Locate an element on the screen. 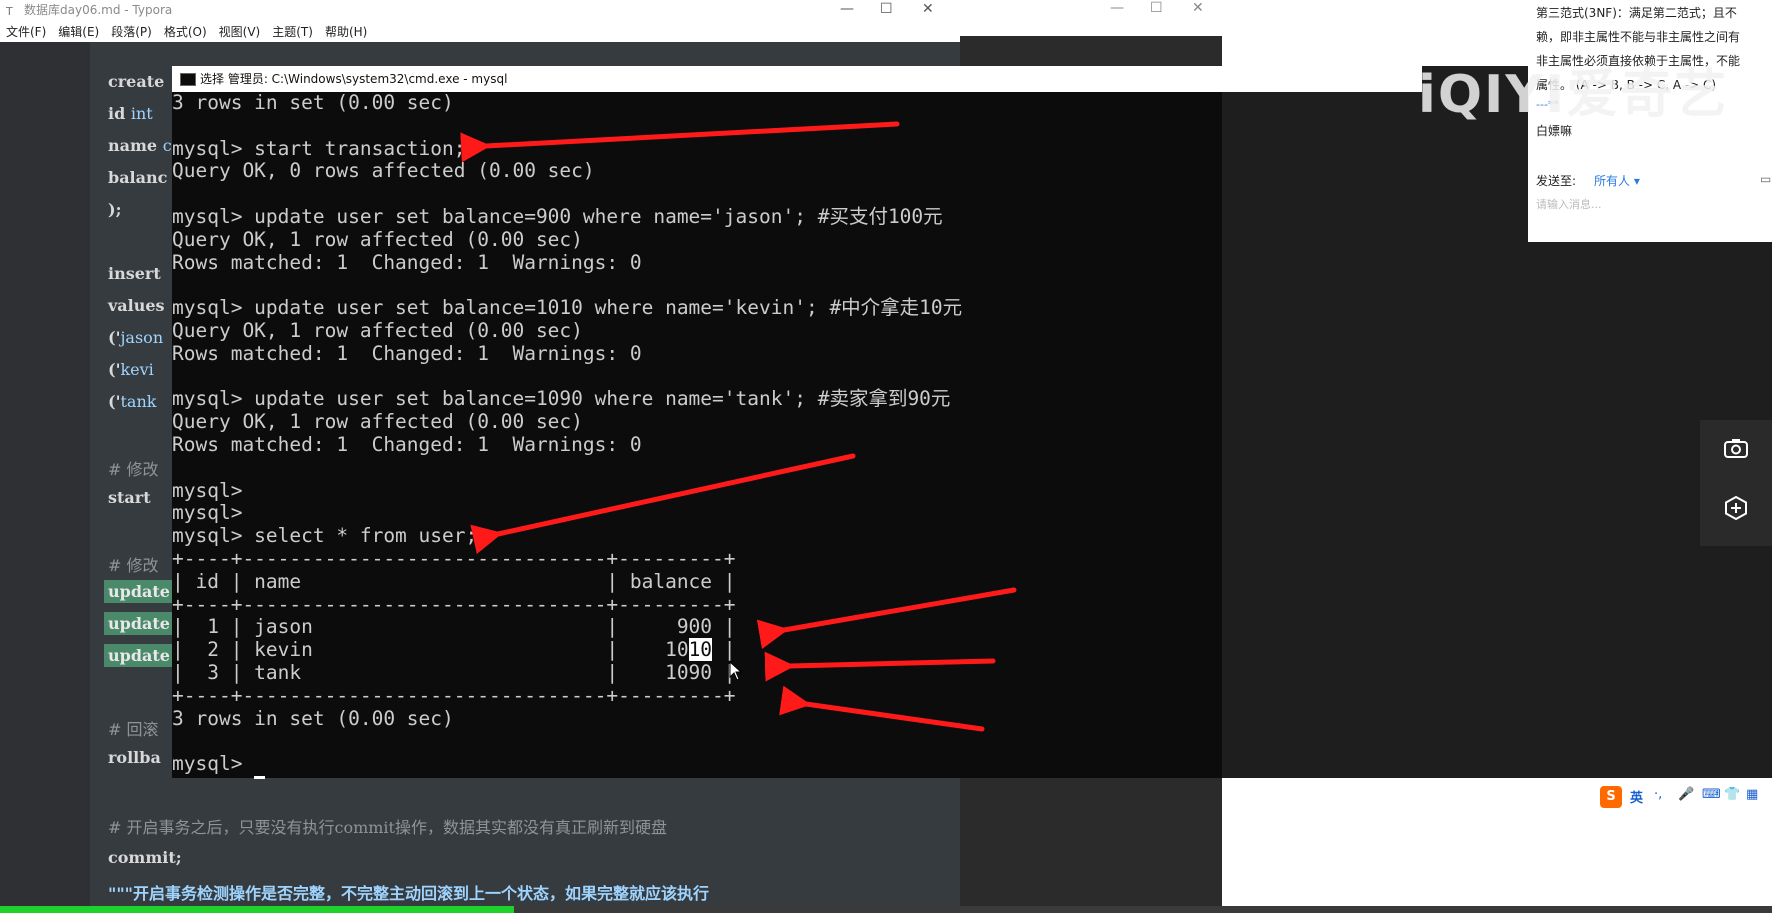 The image size is (1772, 913). video-progress-fill is located at coordinates (257, 909).